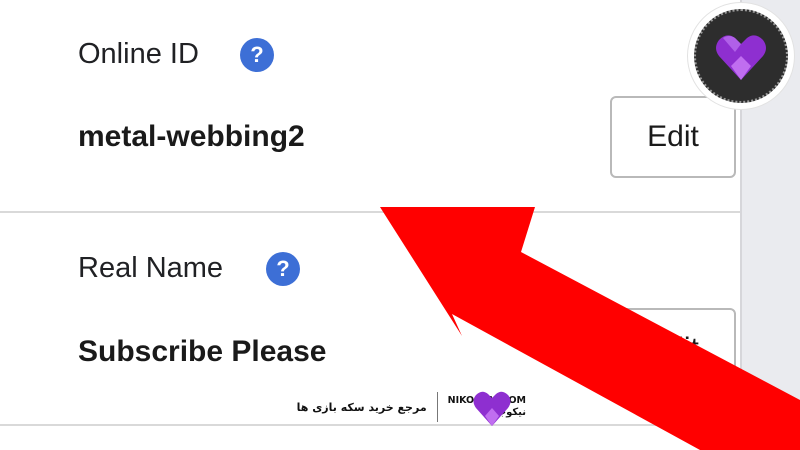  Describe the element at coordinates (492, 408) in the screenshot. I see `watermark-heart-icon` at that location.